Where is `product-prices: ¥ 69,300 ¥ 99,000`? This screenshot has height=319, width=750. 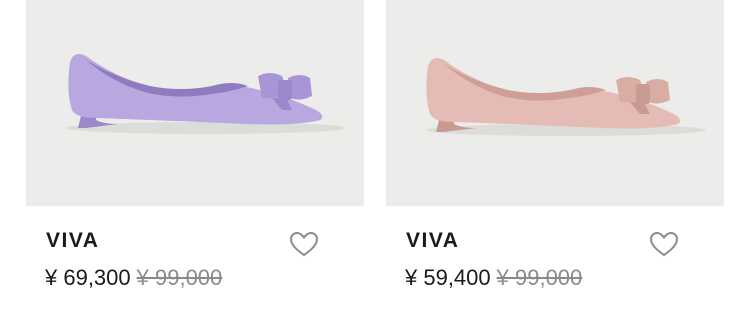 product-prices: ¥ 69,300 ¥ 99,000 is located at coordinates (133, 278).